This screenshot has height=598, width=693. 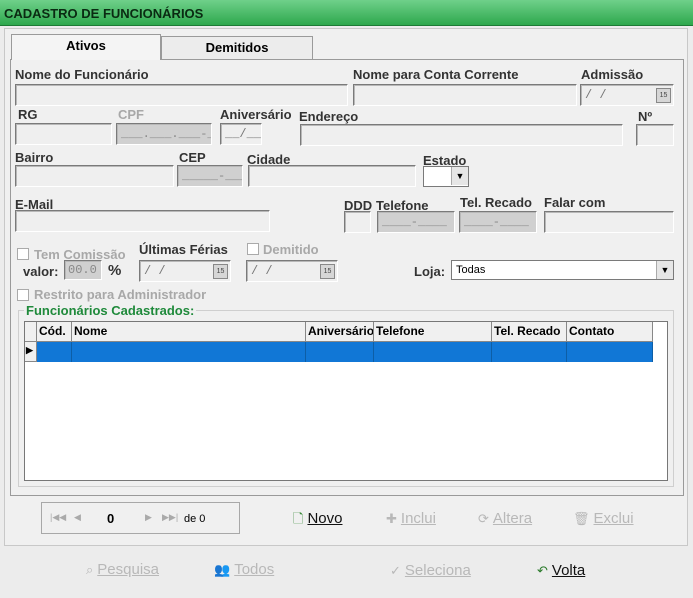 What do you see at coordinates (94, 176) in the screenshot?
I see `bairro-field` at bounding box center [94, 176].